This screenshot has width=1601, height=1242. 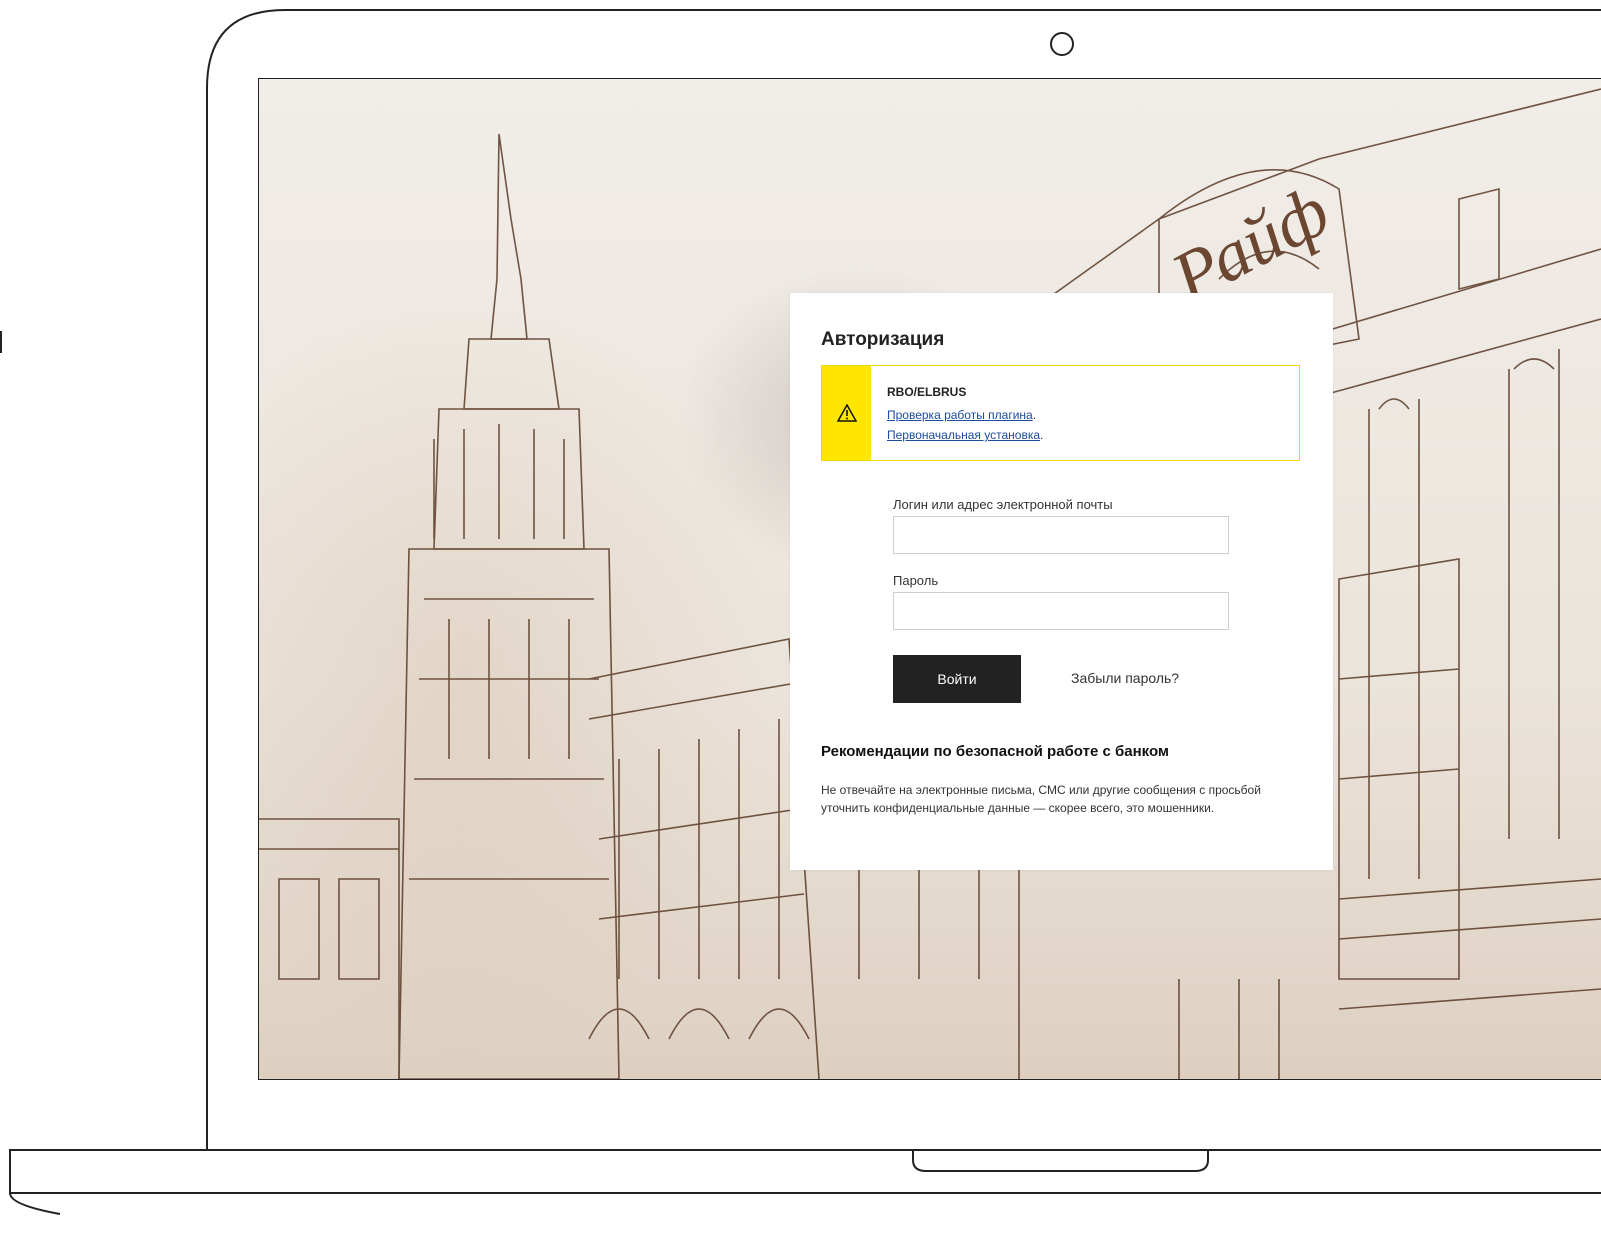 What do you see at coordinates (1125, 678) in the screenshot?
I see `forgot-password-link: Забыли пароль?` at bounding box center [1125, 678].